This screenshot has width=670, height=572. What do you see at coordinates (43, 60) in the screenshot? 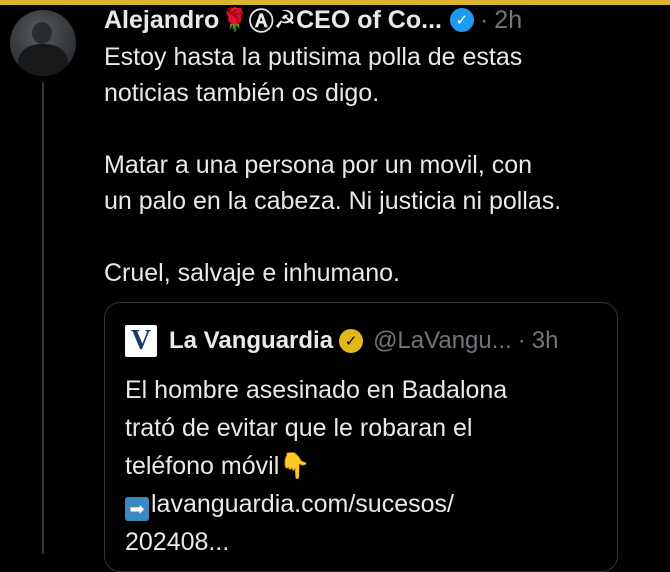
I see `avatar-shoulders-shape` at bounding box center [43, 60].